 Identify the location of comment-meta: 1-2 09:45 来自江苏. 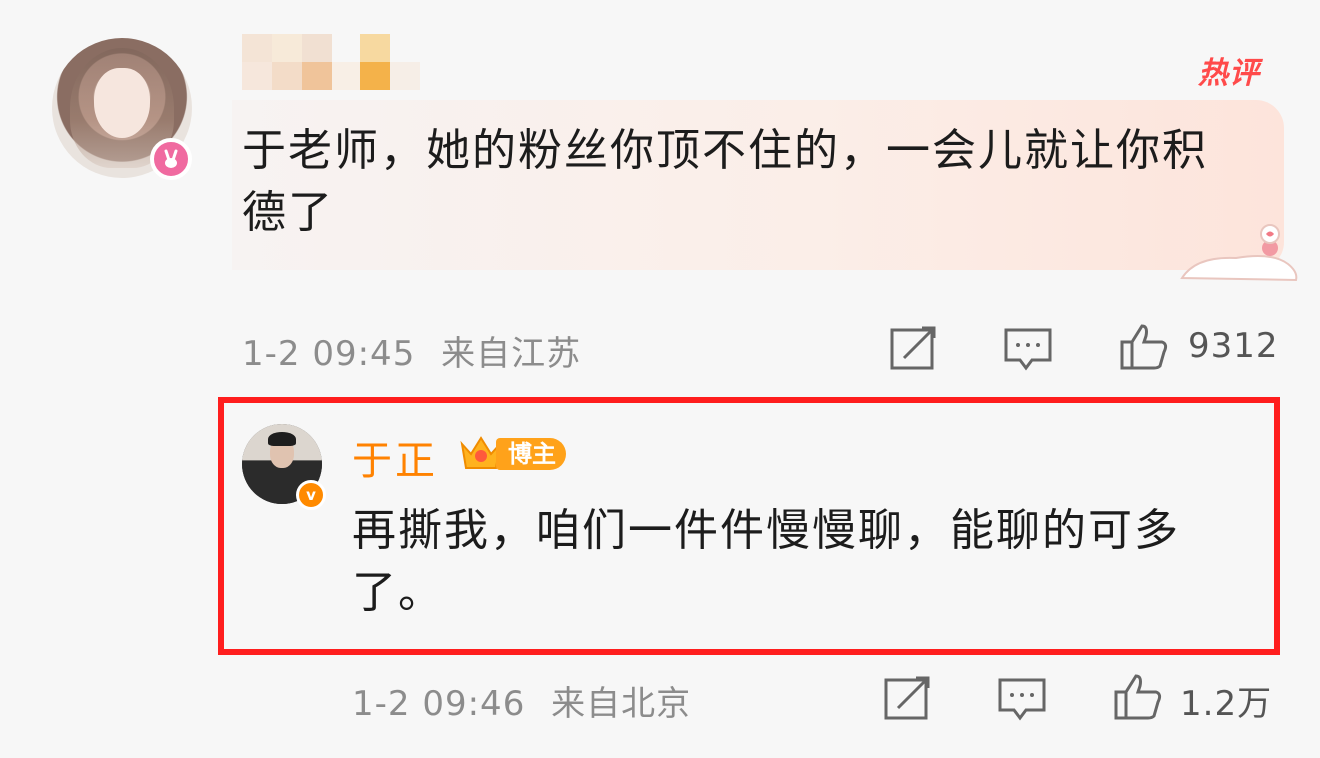
(411, 350).